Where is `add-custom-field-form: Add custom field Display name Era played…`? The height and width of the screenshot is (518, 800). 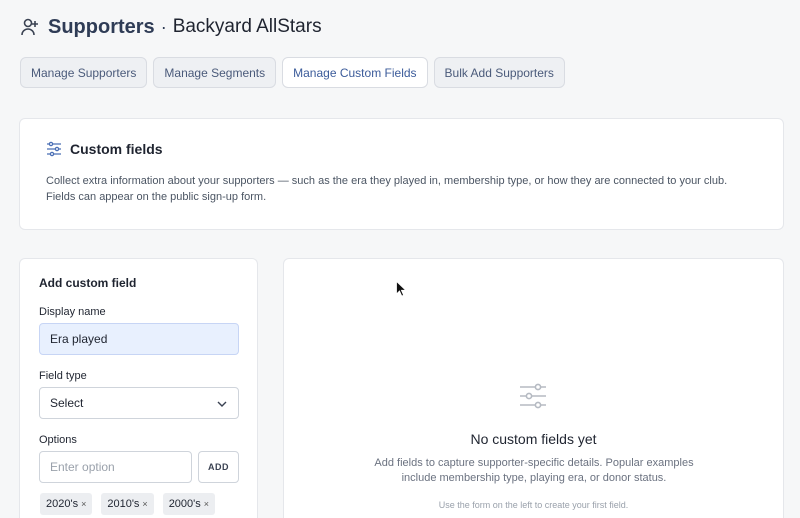
add-custom-field-form: Add custom field Display name Era played… is located at coordinates (138, 388).